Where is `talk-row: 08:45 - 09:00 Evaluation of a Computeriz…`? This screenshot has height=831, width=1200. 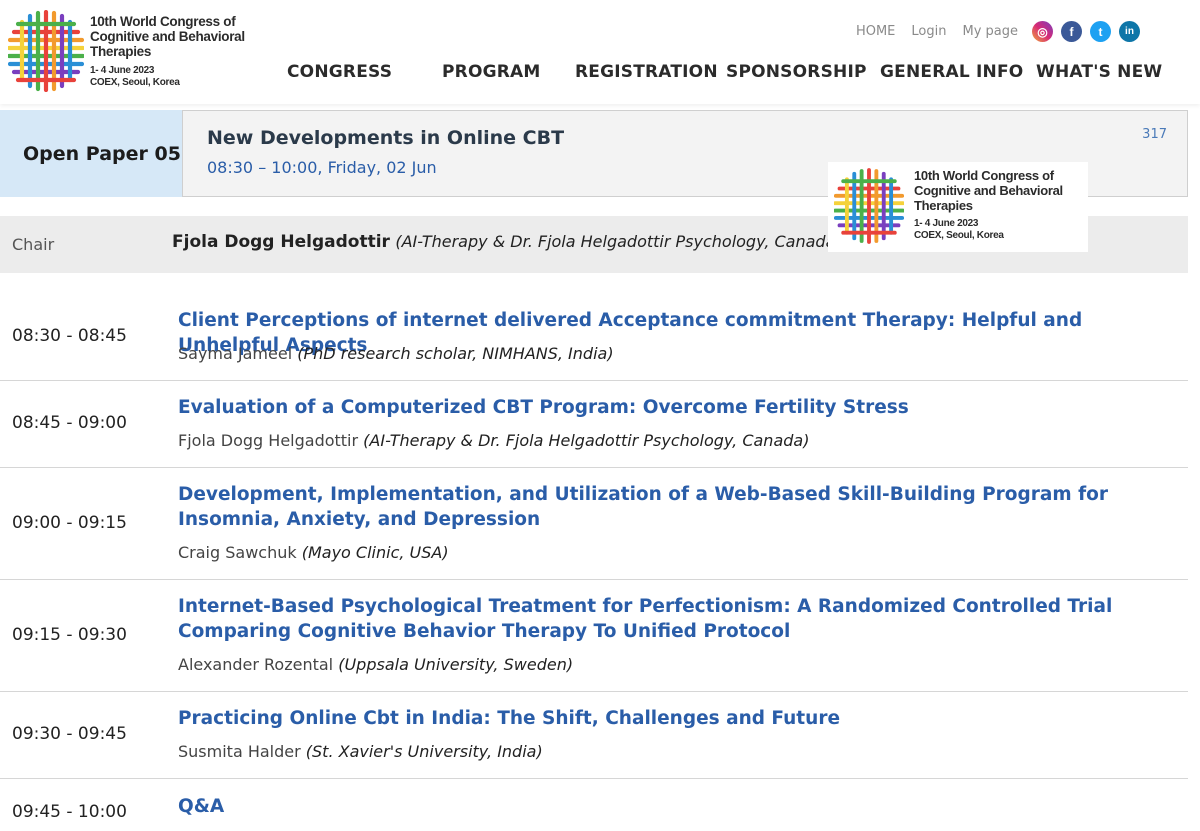
talk-row: 08:45 - 09:00 Evaluation of a Computeriz… is located at coordinates (594, 424).